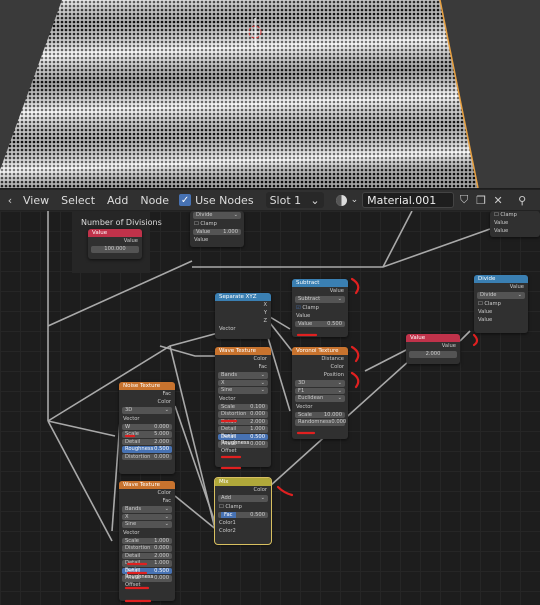 This screenshot has width=540, height=605. Describe the element at coordinates (78, 200) in the screenshot. I see `menu-select: Select` at that location.